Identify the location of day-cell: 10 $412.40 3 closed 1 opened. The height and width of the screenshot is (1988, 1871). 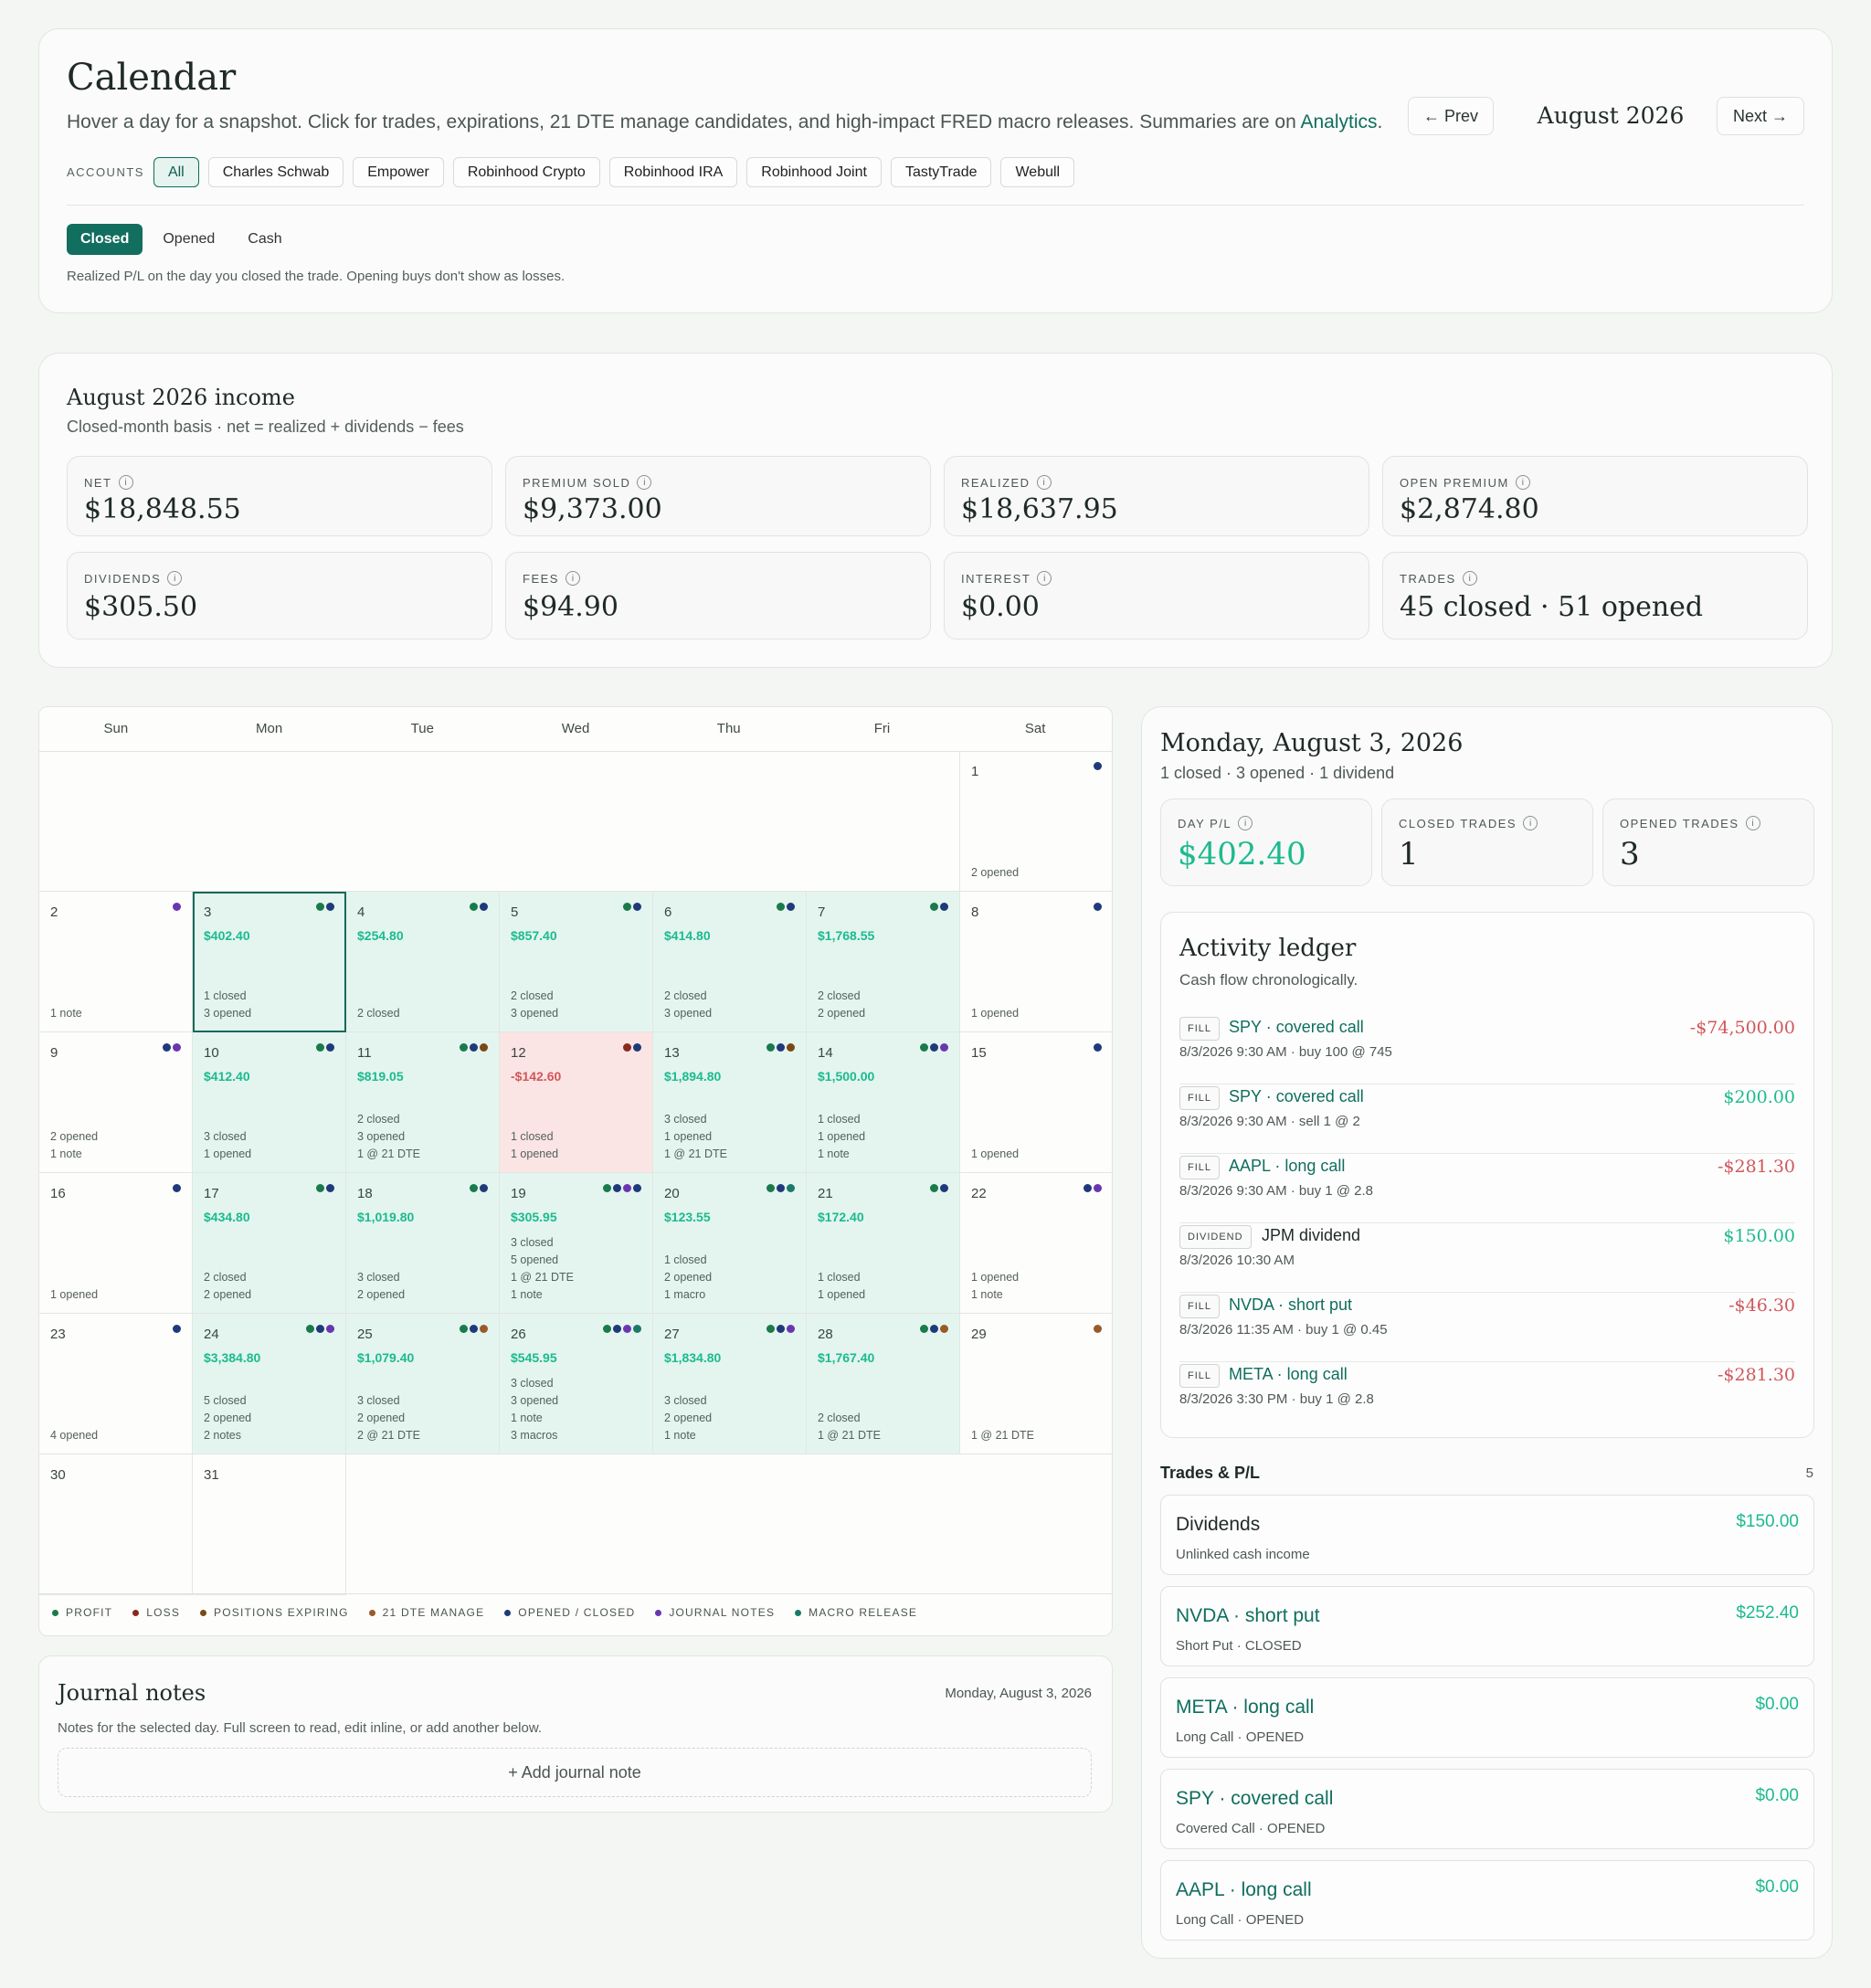
(269, 1102).